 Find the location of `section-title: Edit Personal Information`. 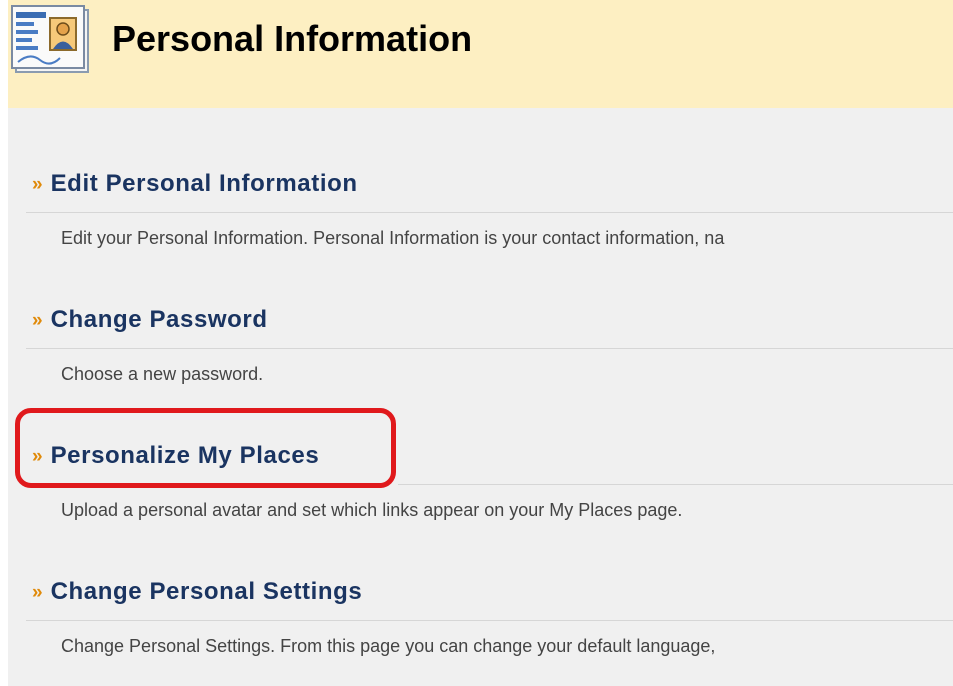

section-title: Edit Personal Information is located at coordinates (204, 183).